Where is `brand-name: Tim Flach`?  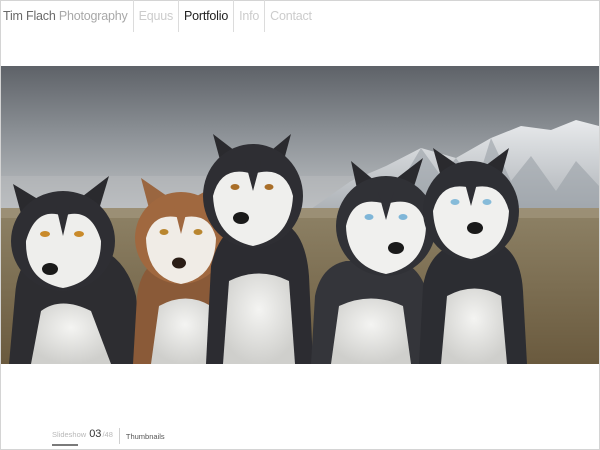 brand-name: Tim Flach is located at coordinates (29, 16).